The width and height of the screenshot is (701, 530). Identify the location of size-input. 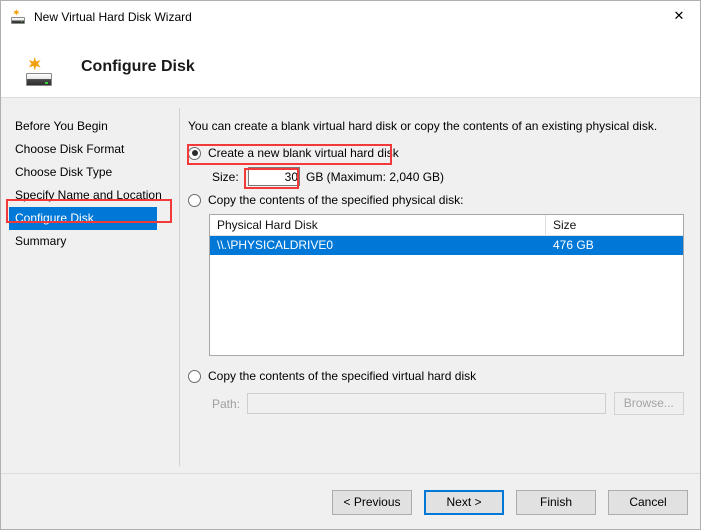
(274, 176).